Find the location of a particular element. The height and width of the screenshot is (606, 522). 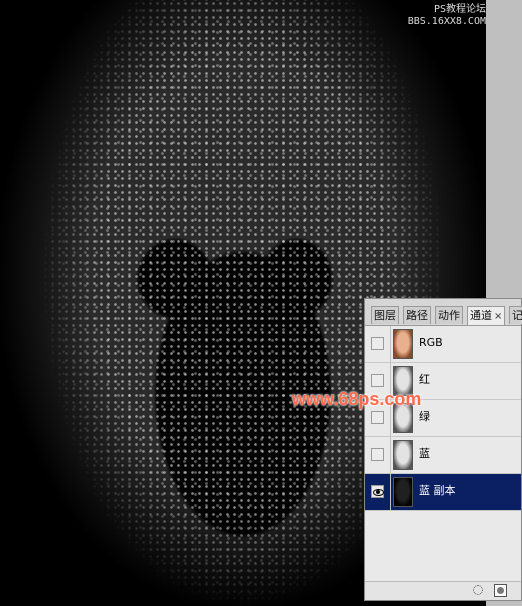

site-watermark: www.68ps.com is located at coordinates (357, 399).